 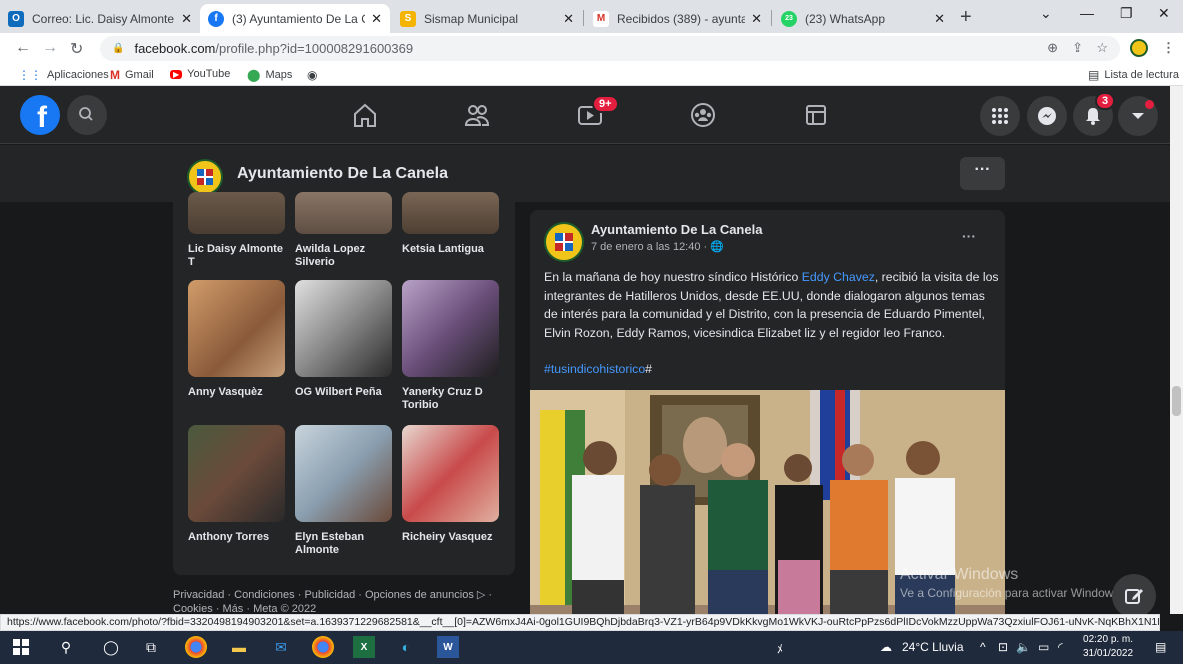 I want to click on new-message-button, so click(x=1134, y=596).